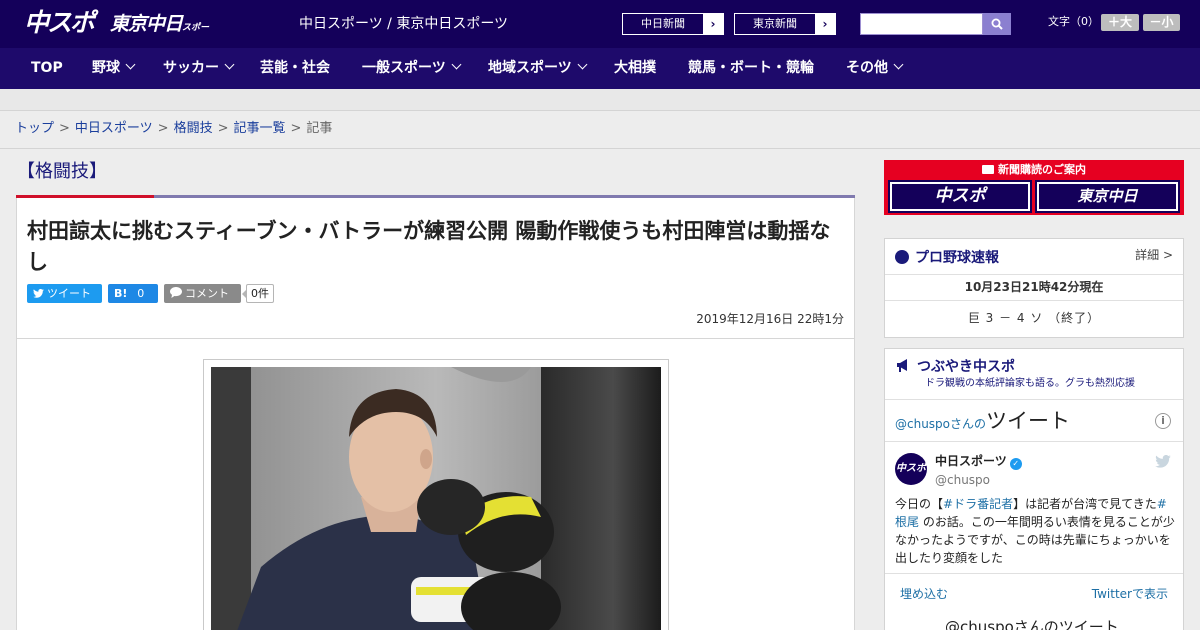 The height and width of the screenshot is (630, 1200). I want to click on tokyo-shimbun-link: 東京新聞 ›, so click(785, 24).